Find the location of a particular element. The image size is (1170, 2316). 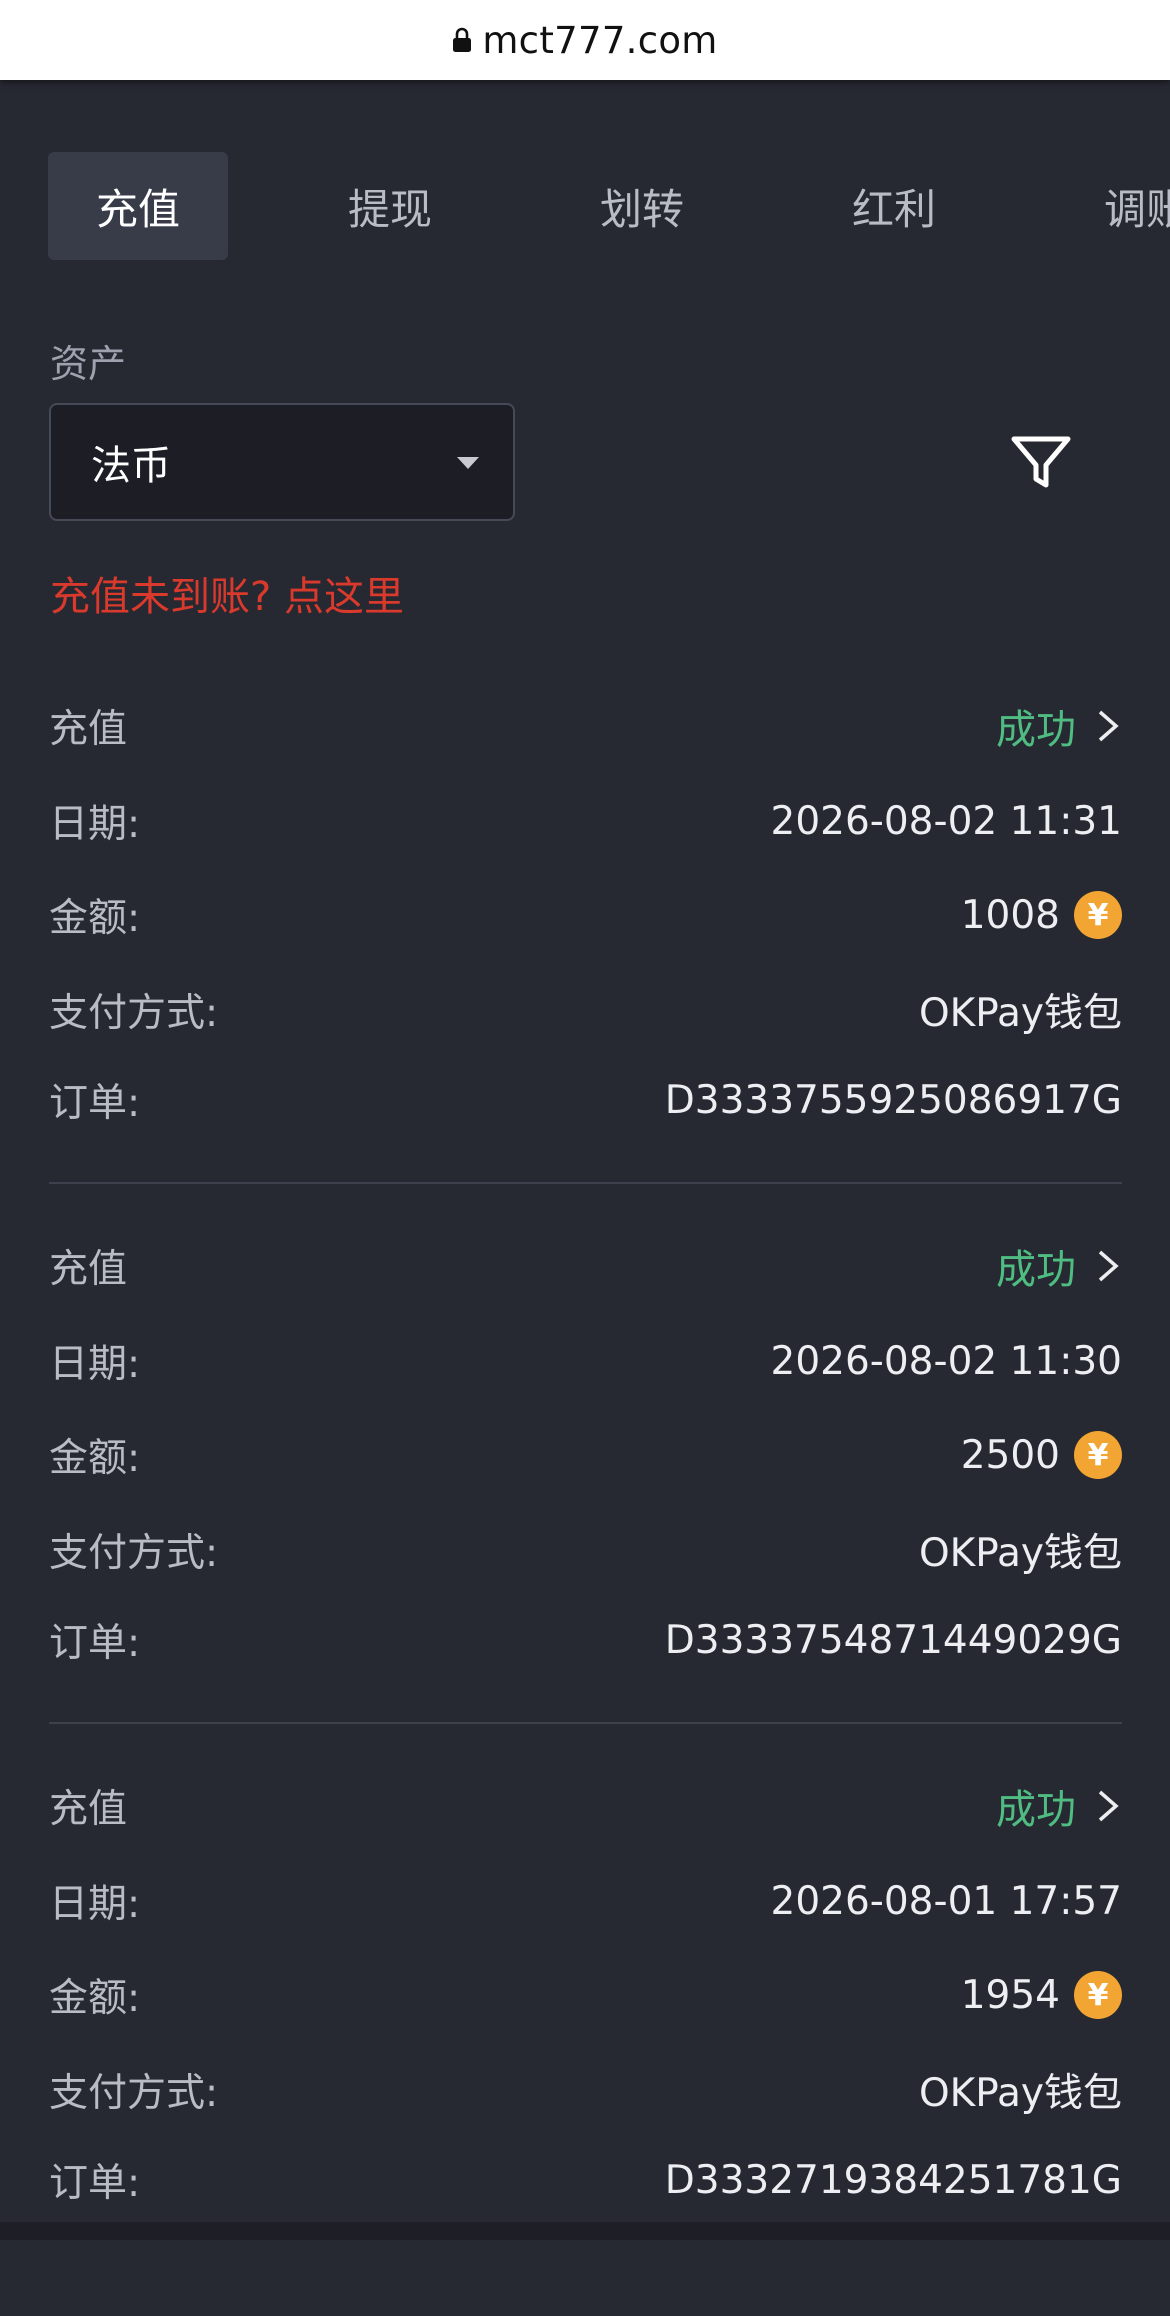

lock-icon is located at coordinates (462, 39).